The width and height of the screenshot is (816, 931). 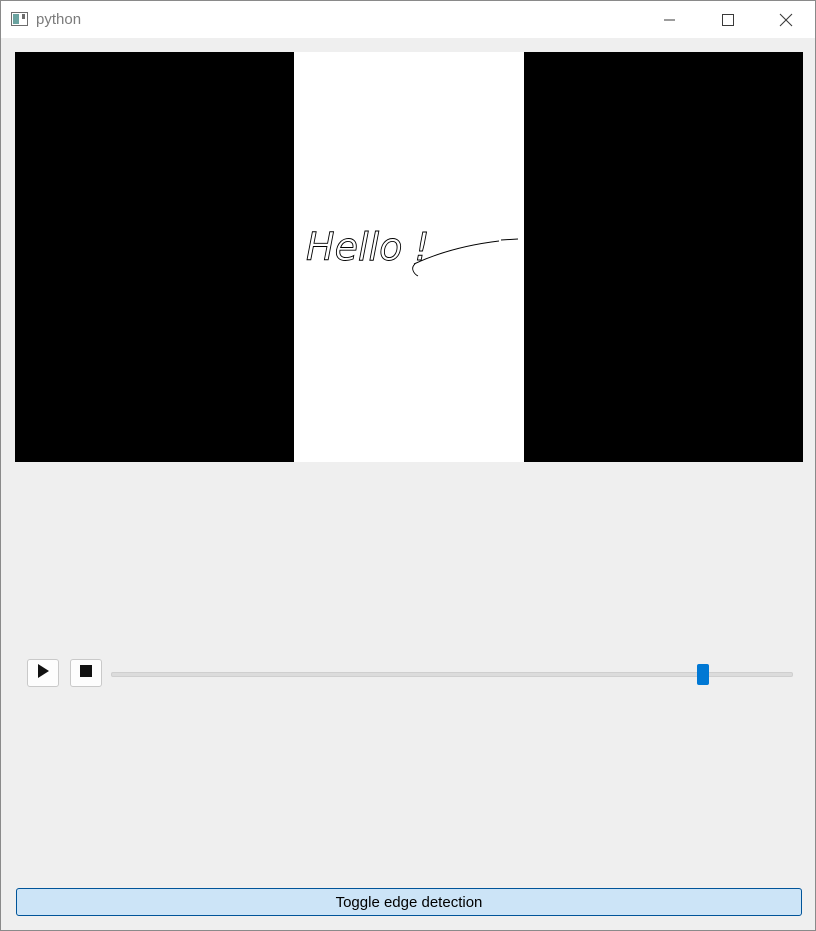 I want to click on position-slider, so click(x=452, y=674).